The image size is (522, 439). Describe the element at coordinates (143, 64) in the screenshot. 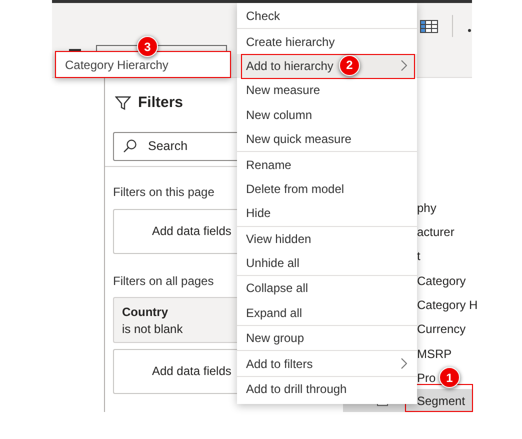

I see `tooltip: Category Hierarchy` at that location.